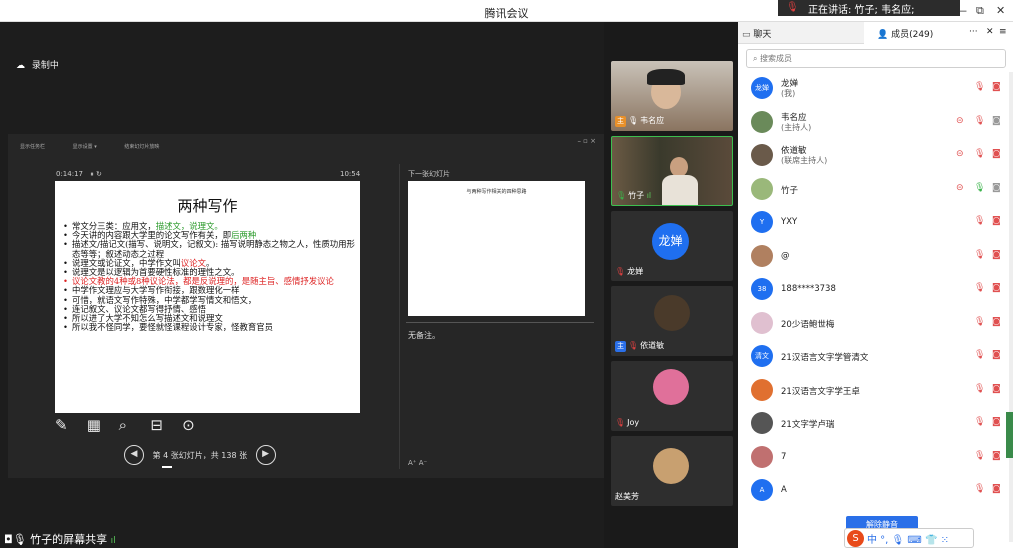 Image resolution: width=1013 pixels, height=548 pixels. What do you see at coordinates (1011, 307) in the screenshot?
I see `scrollbar` at bounding box center [1011, 307].